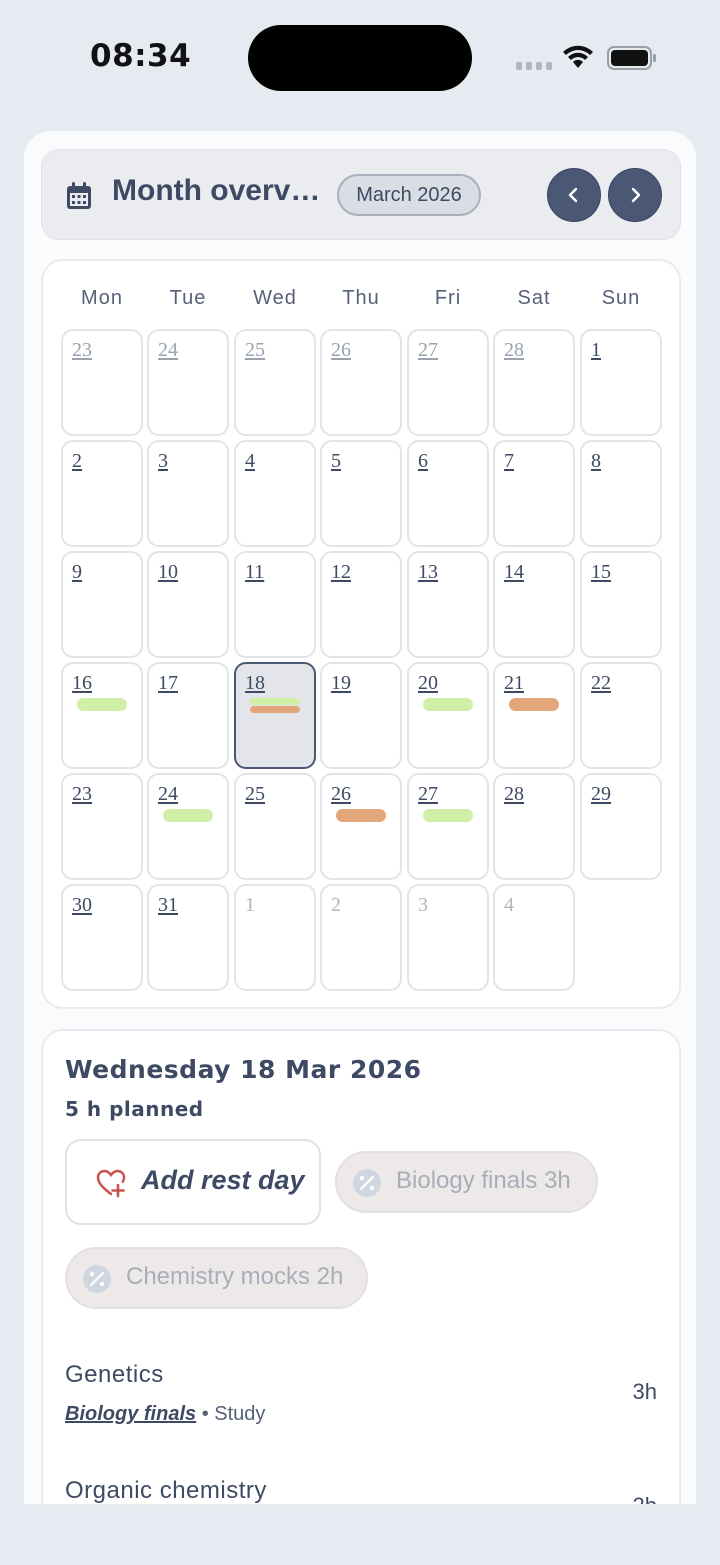 The height and width of the screenshot is (1565, 720). Describe the element at coordinates (275, 298) in the screenshot. I see `weekday-label: Wed` at that location.